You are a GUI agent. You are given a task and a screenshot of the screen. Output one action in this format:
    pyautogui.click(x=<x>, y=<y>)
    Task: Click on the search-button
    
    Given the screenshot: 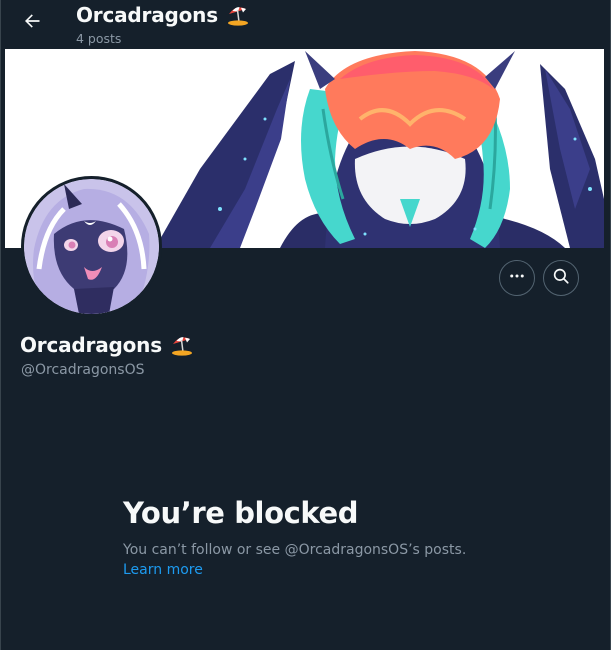 What is the action you would take?
    pyautogui.click(x=561, y=278)
    